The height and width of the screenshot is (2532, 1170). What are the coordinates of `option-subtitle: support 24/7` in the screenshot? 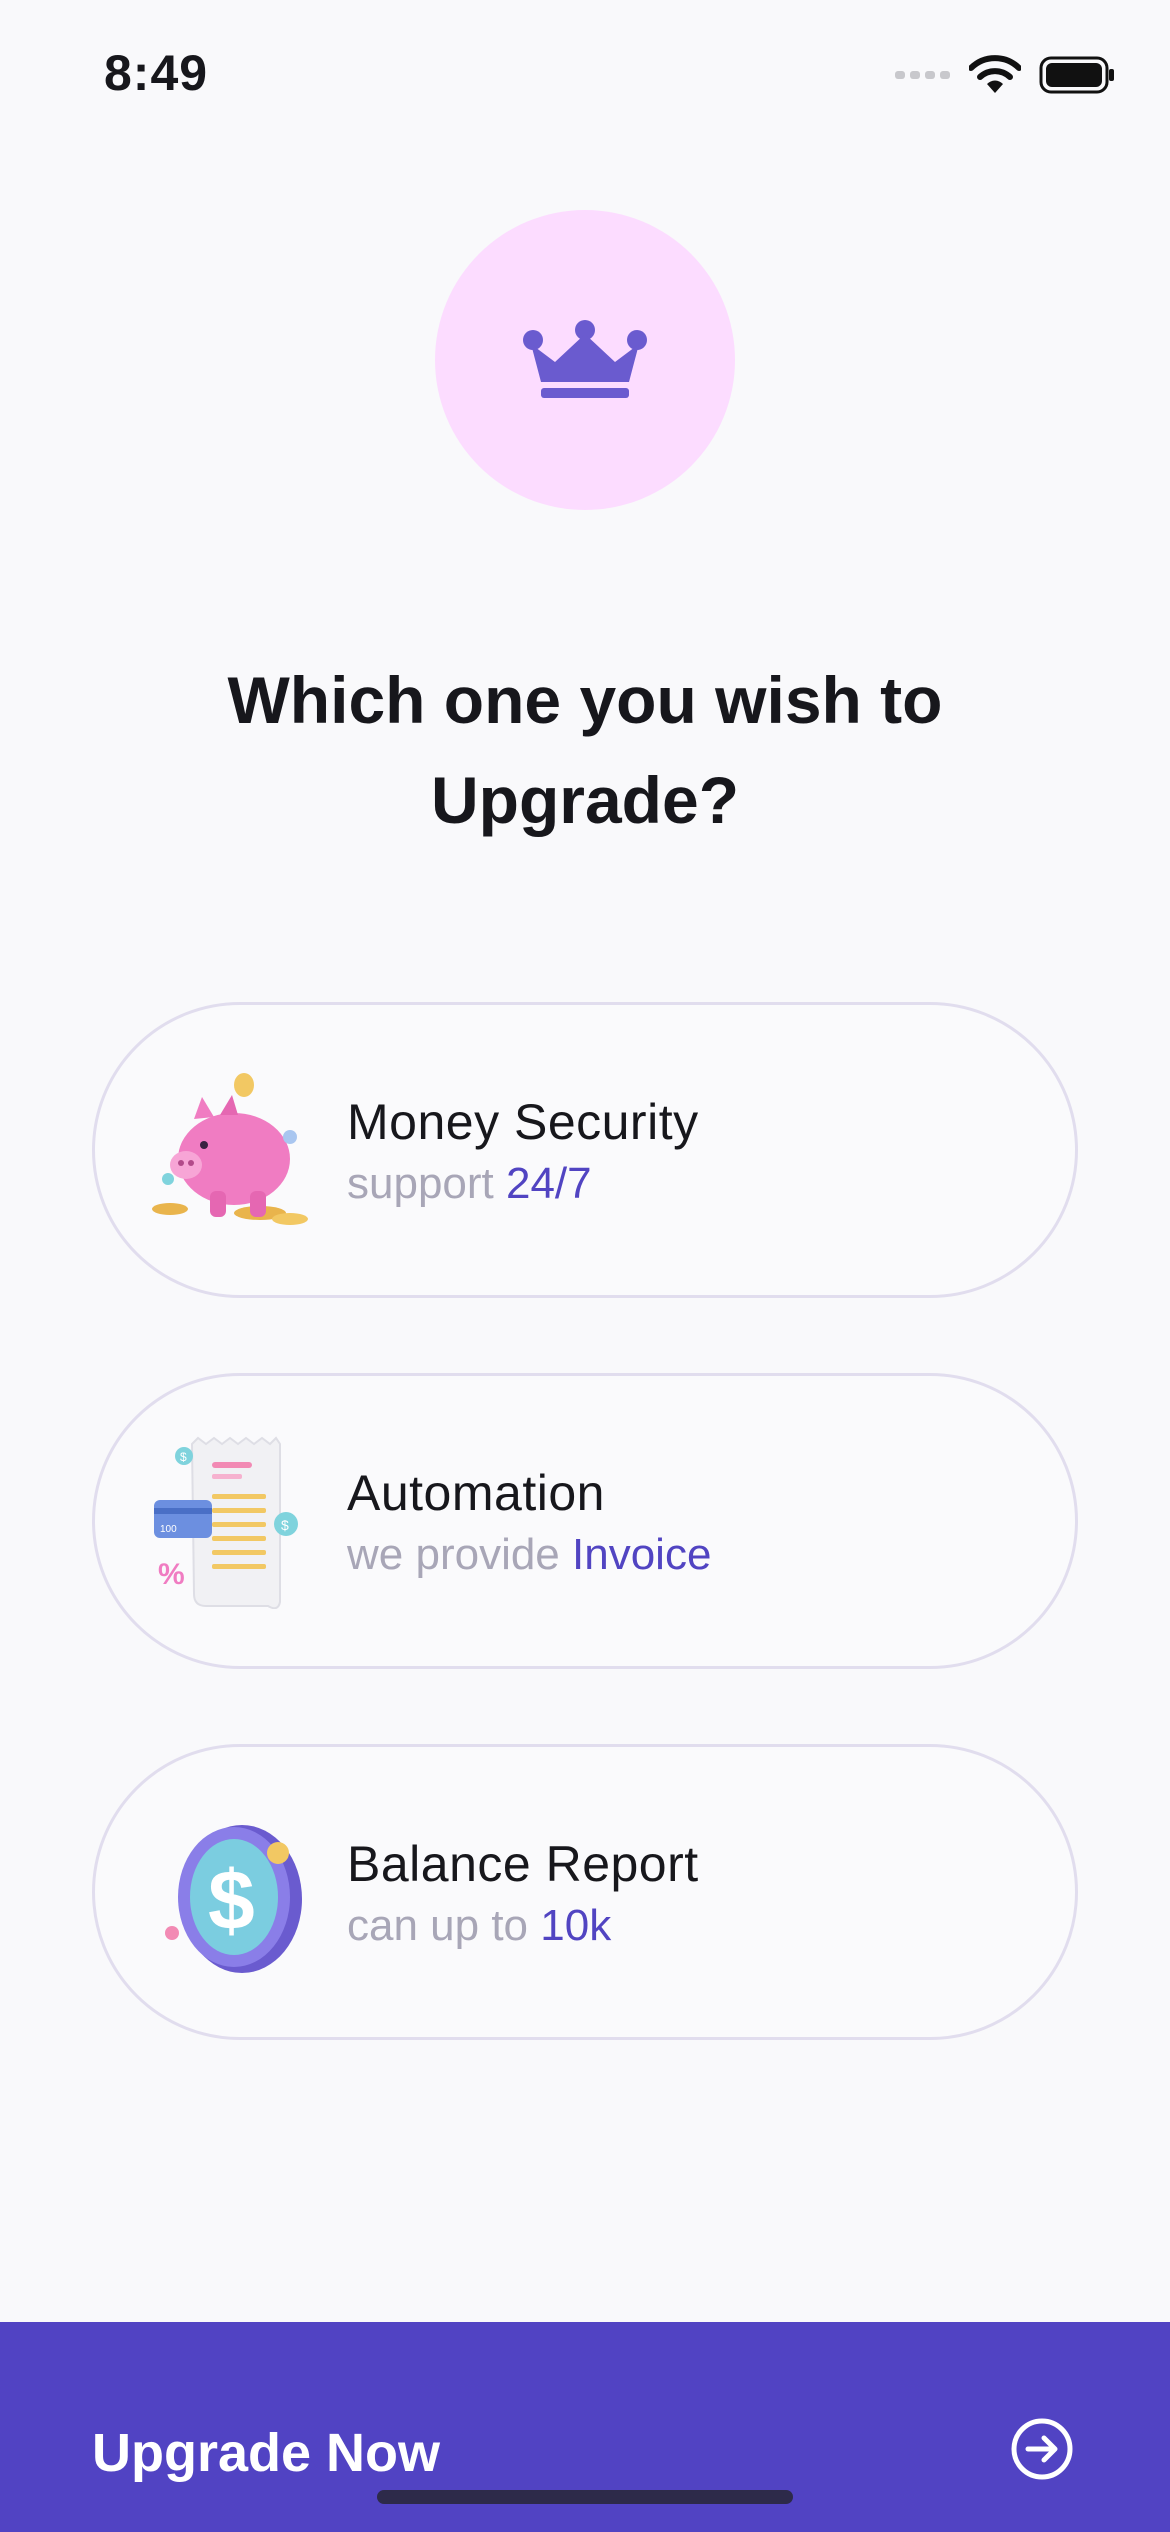 It's located at (523, 1184).